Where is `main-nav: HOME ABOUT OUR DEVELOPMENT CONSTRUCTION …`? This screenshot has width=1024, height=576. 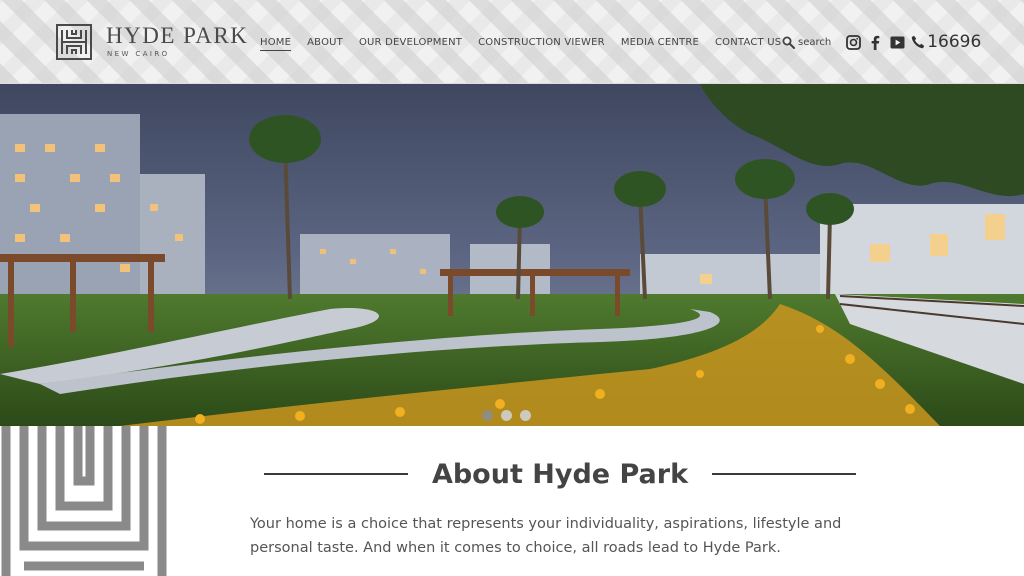 main-nav: HOME ABOUT OUR DEVELOPMENT CONSTRUCTION … is located at coordinates (528, 44).